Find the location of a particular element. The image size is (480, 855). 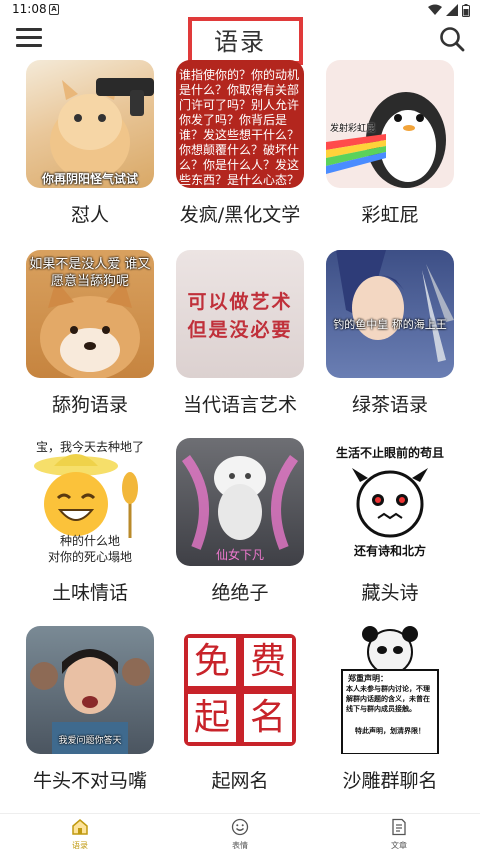

notice-body: 本人未参与群内讨论，不理解群内话题的含义，未曾在线下与群内成员接触。 is located at coordinates (388, 699).